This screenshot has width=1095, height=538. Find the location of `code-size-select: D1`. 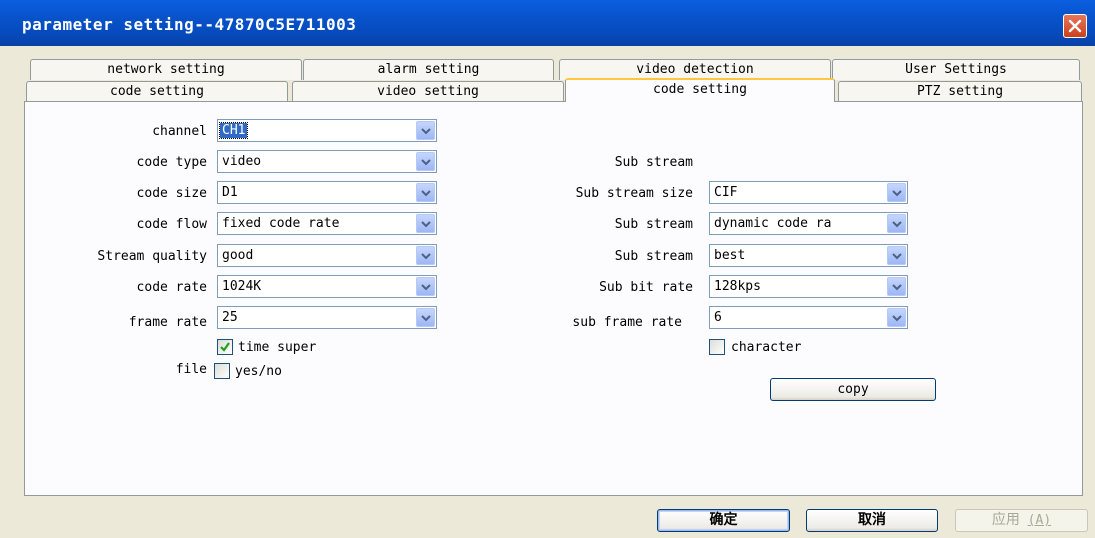

code-size-select: D1 is located at coordinates (327, 192).